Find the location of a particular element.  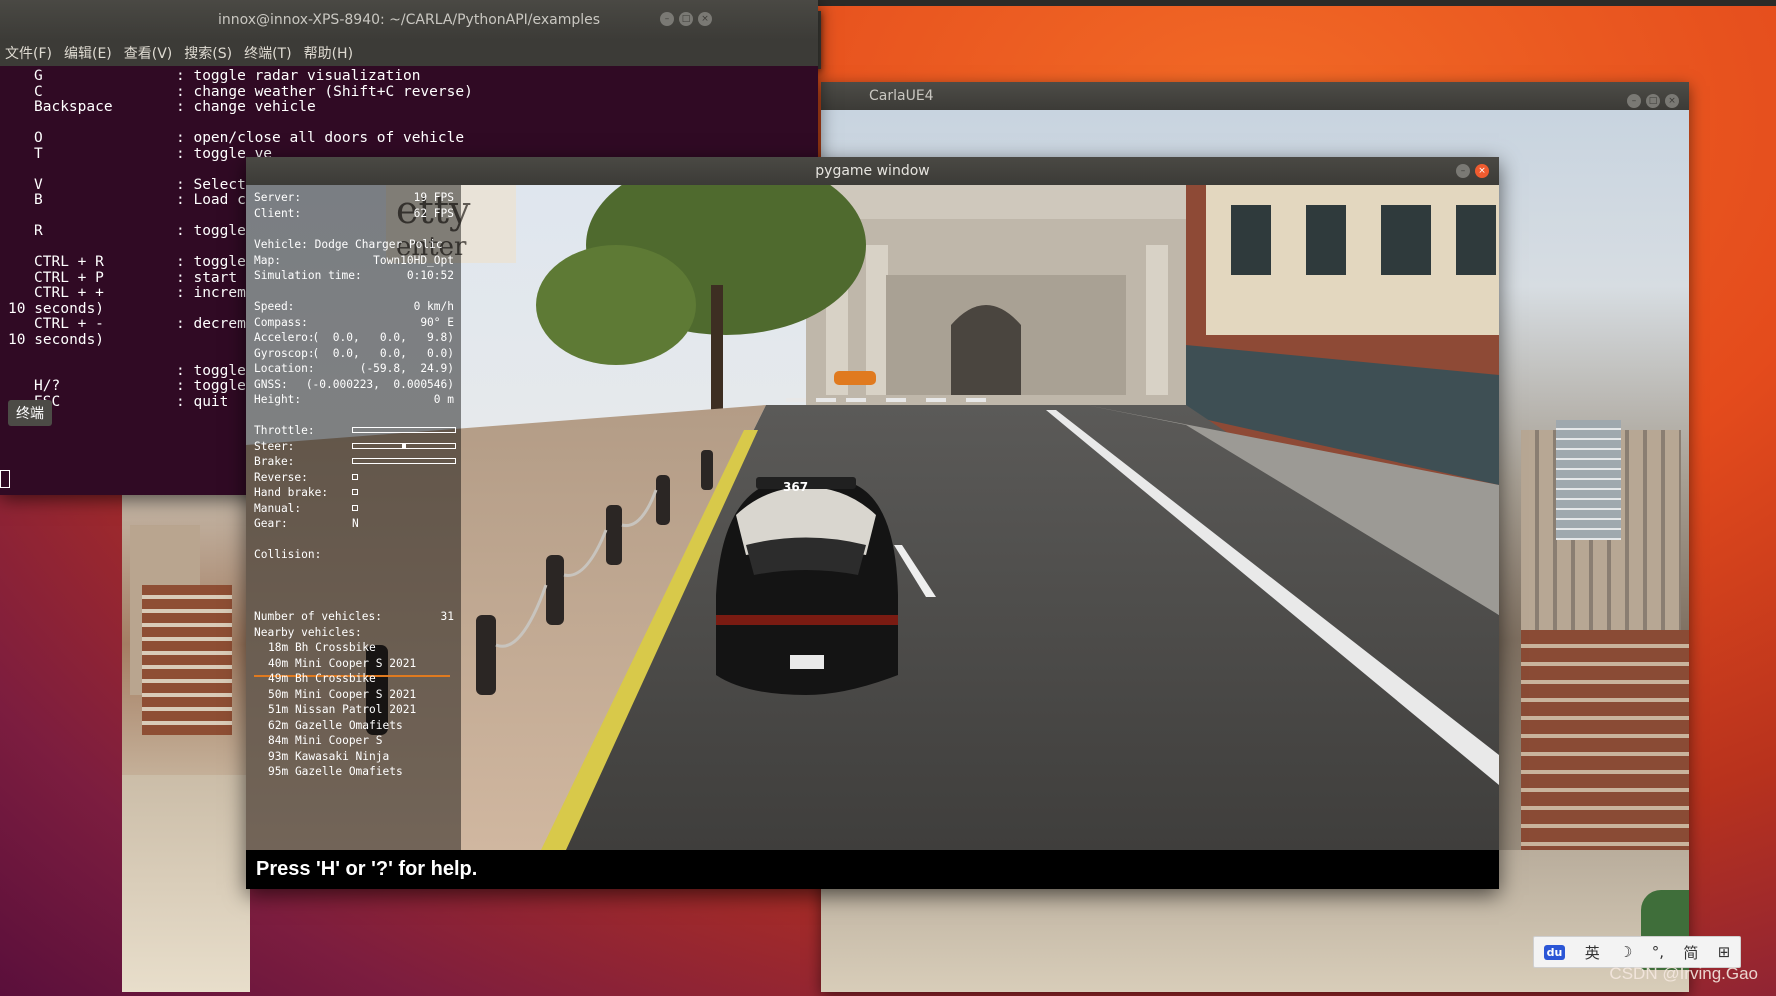

ime-logo-icon: du is located at coordinates (1554, 952).